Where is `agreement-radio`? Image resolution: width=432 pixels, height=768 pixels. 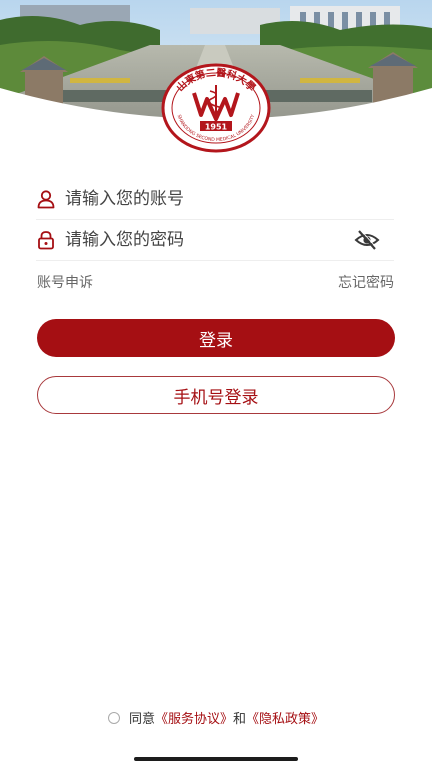 agreement-radio is located at coordinates (113, 717).